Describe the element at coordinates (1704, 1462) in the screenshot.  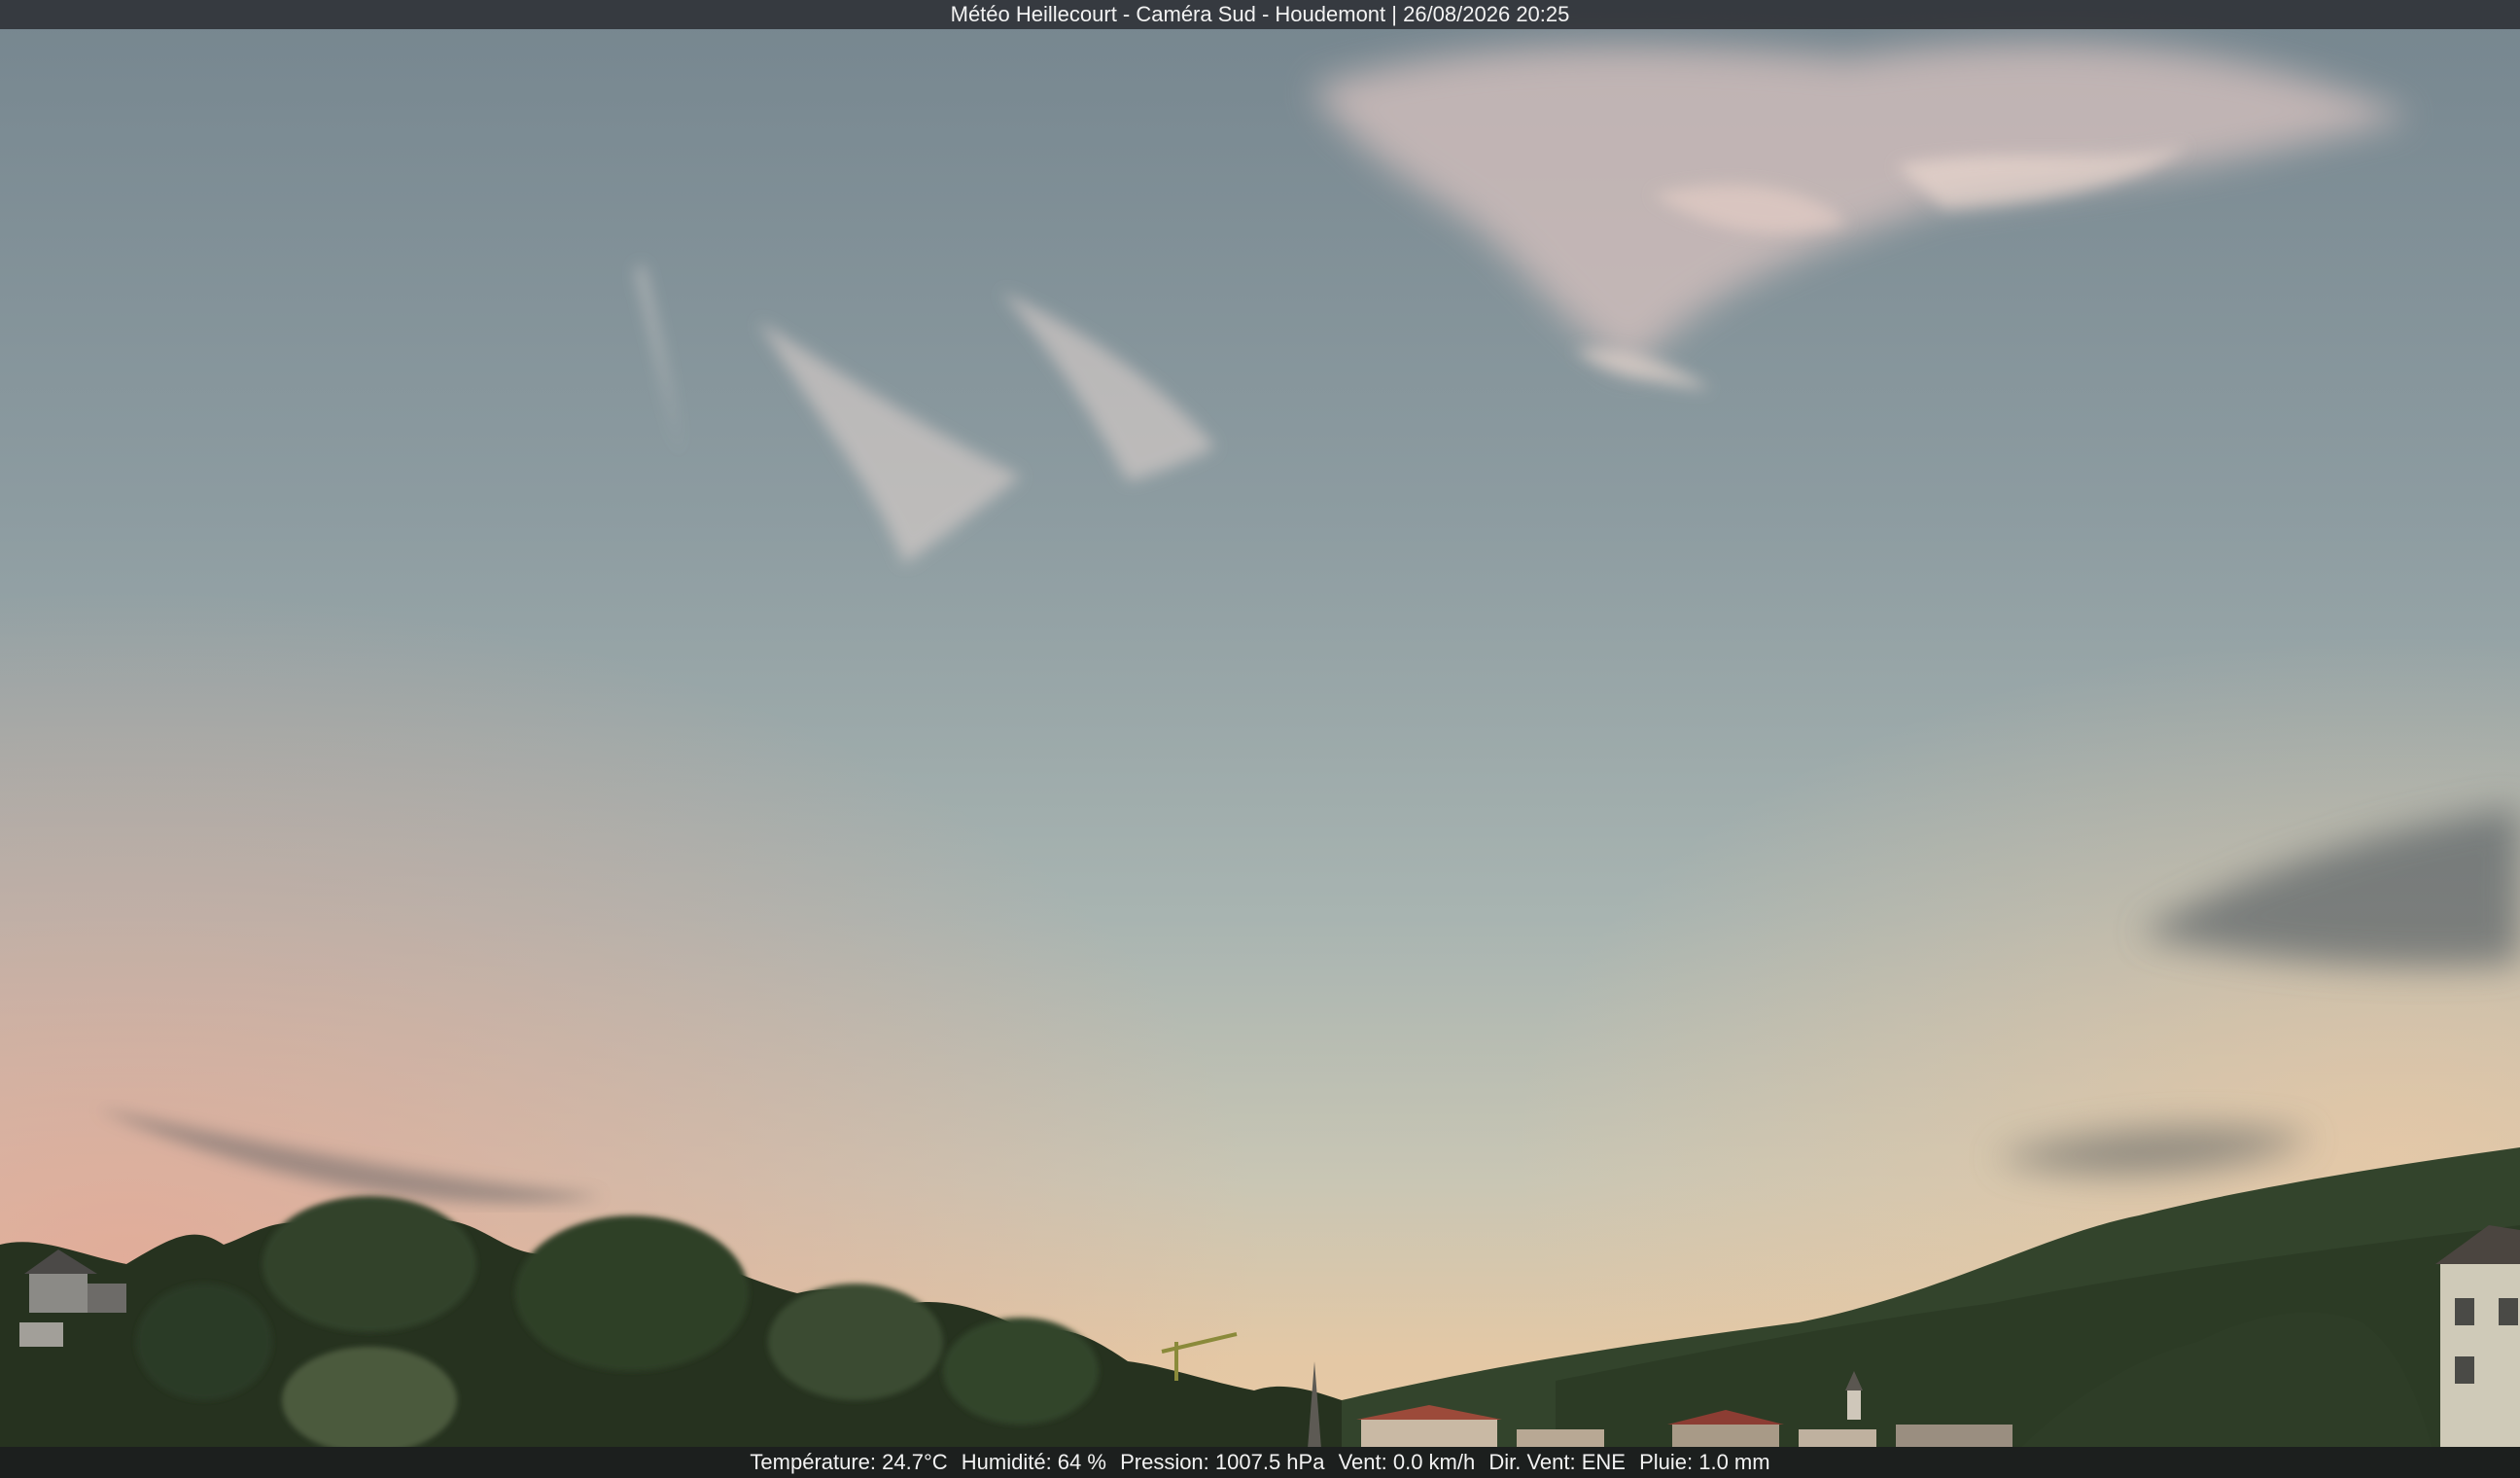
I see `rain-reading: Pluie: 1.0 mm` at that location.